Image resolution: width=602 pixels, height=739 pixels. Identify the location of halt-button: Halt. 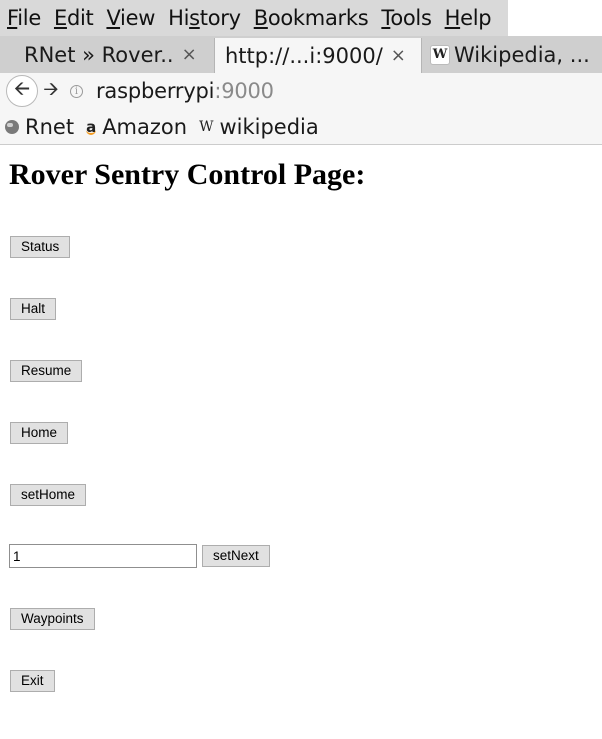
(33, 309).